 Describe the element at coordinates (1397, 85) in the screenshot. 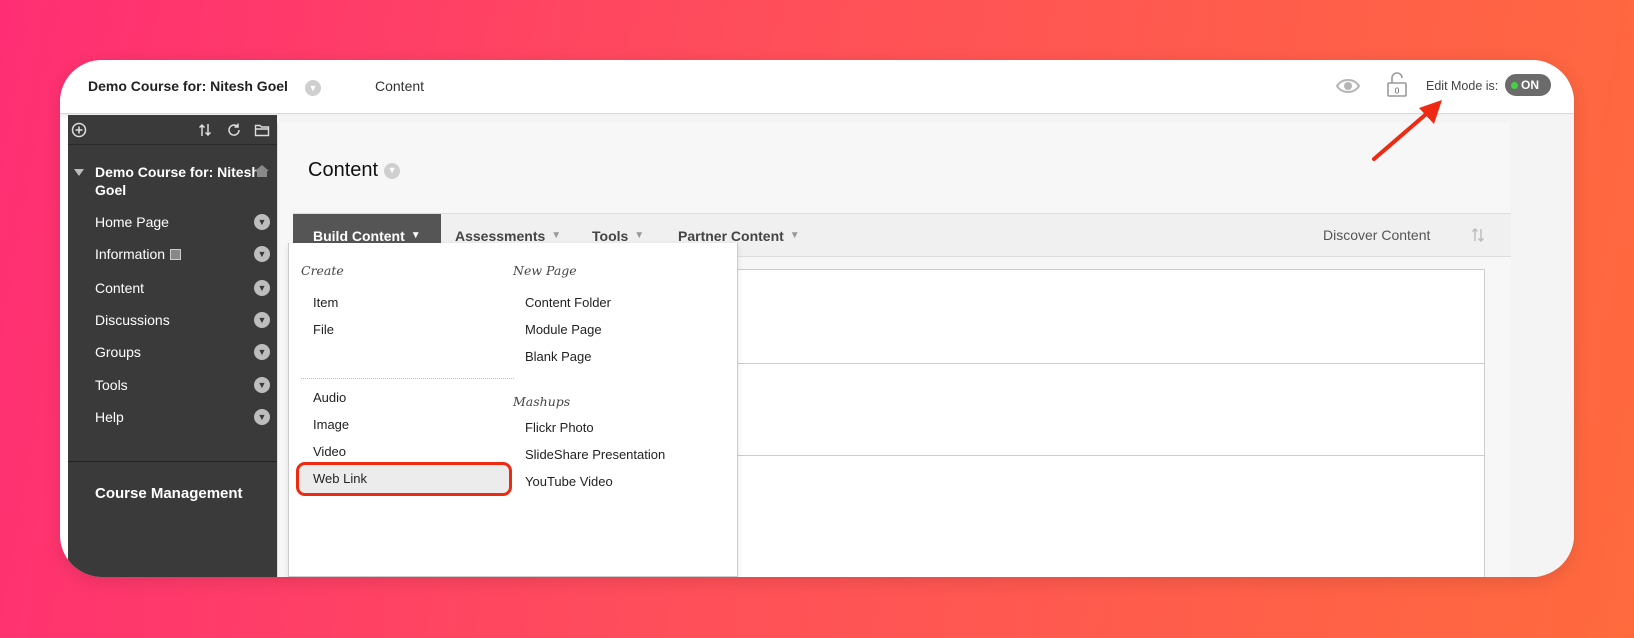

I see `lock-icon: 0` at that location.